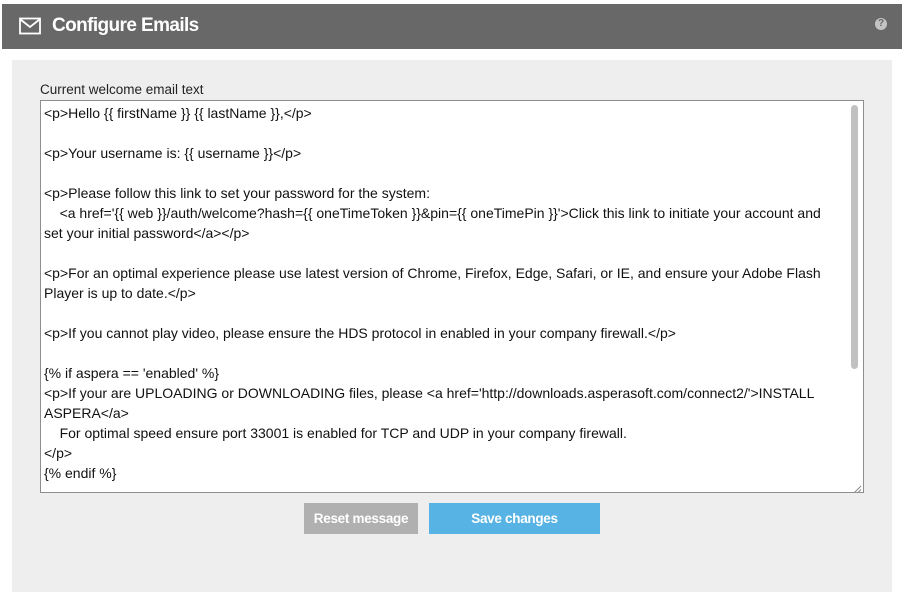 The height and width of the screenshot is (598, 904). I want to click on save-changes-button: Save changes, so click(514, 518).